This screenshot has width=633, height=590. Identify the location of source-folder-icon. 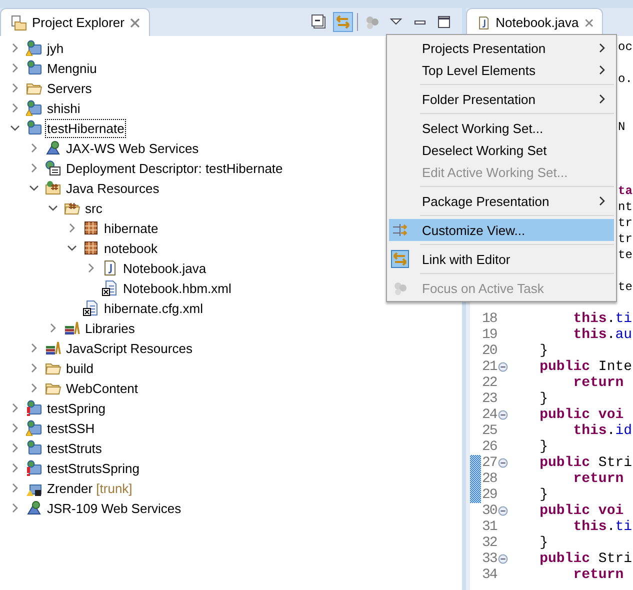
(72, 208).